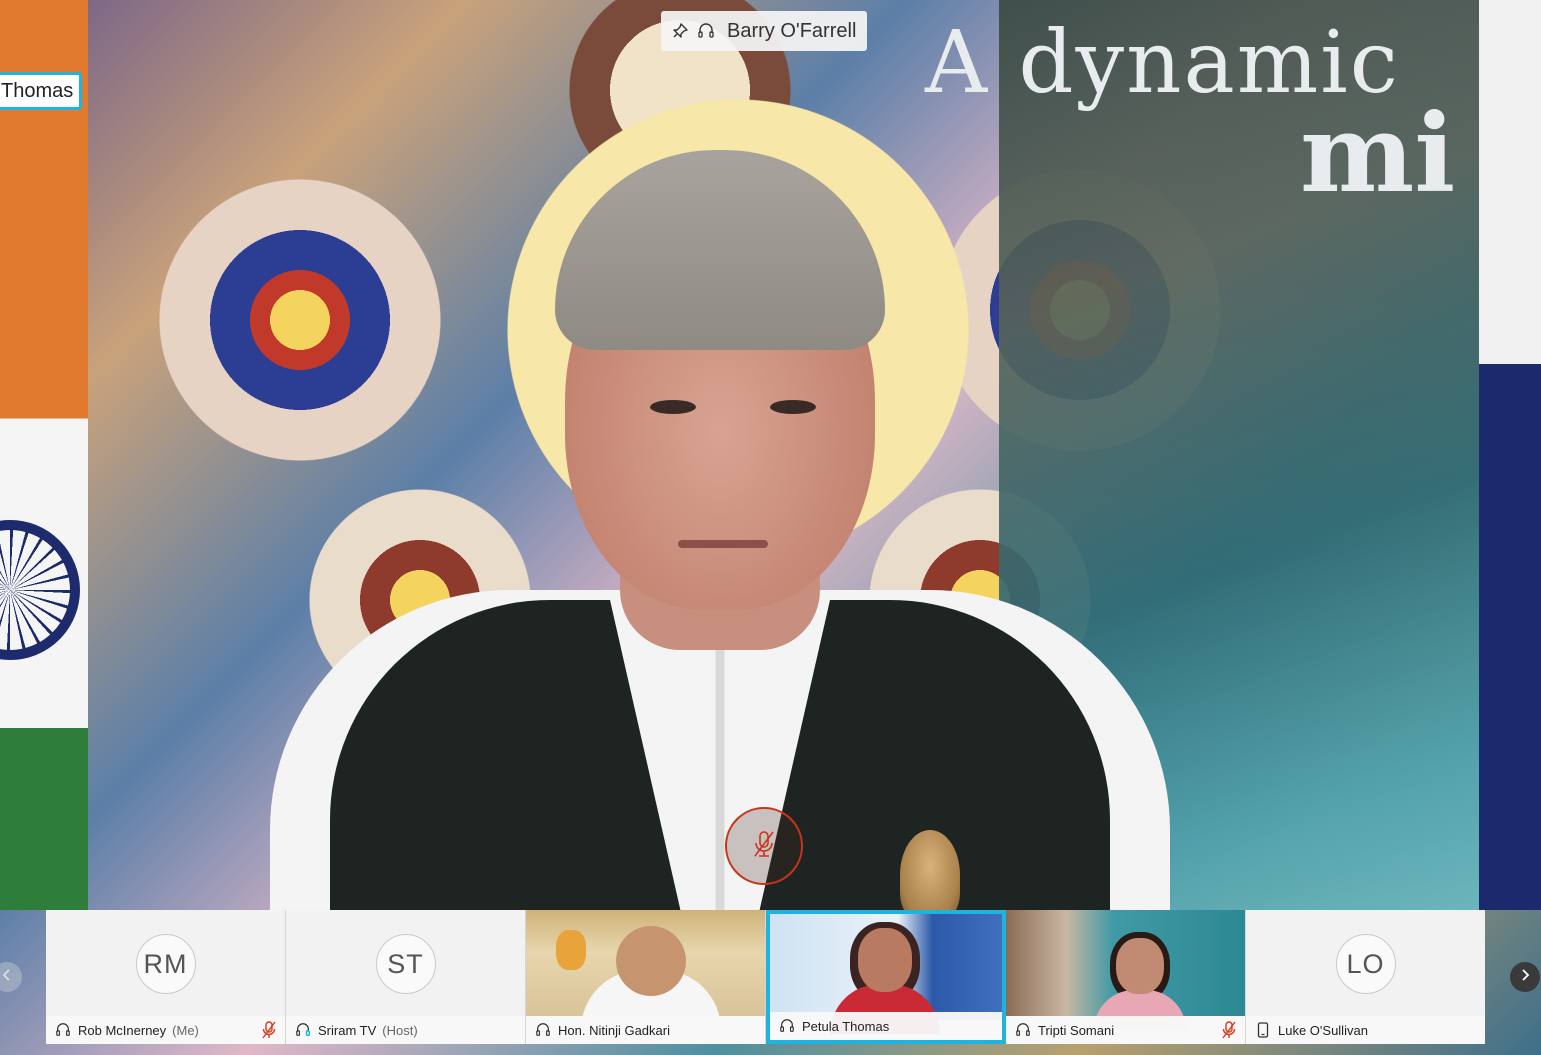 The height and width of the screenshot is (1055, 1541). What do you see at coordinates (7, 977) in the screenshot?
I see `chevron-left-icon` at bounding box center [7, 977].